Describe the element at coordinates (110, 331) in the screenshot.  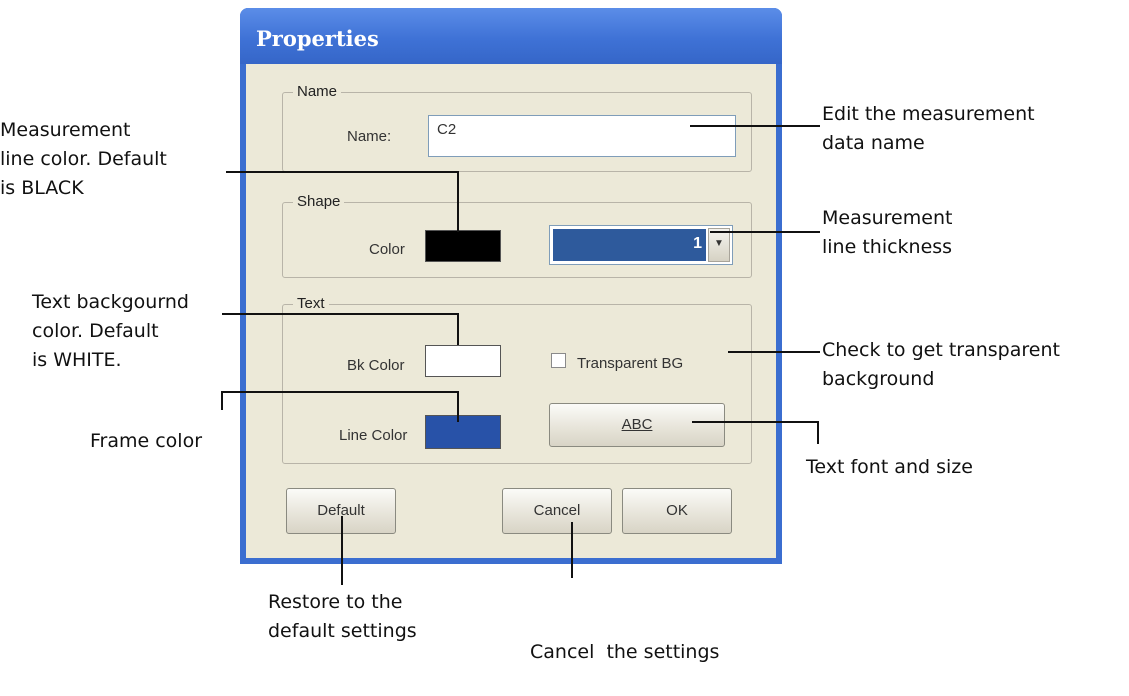
I see `annotation-text-bg: Text backgournd color. Default is WHITE.` at that location.